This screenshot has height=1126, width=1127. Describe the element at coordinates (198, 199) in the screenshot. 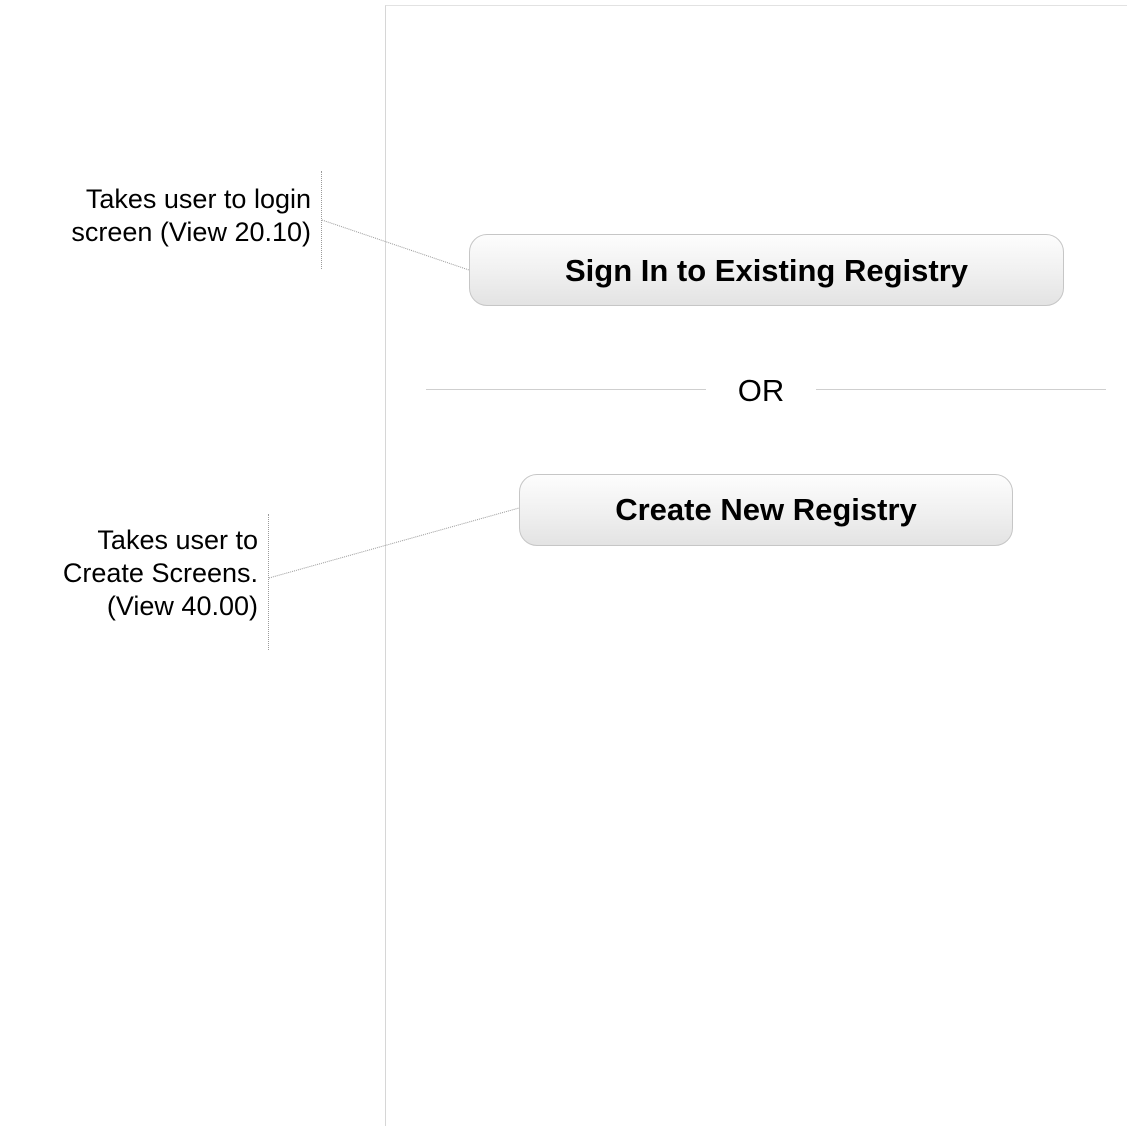

I see `annotation-line: Takes user to login` at that location.